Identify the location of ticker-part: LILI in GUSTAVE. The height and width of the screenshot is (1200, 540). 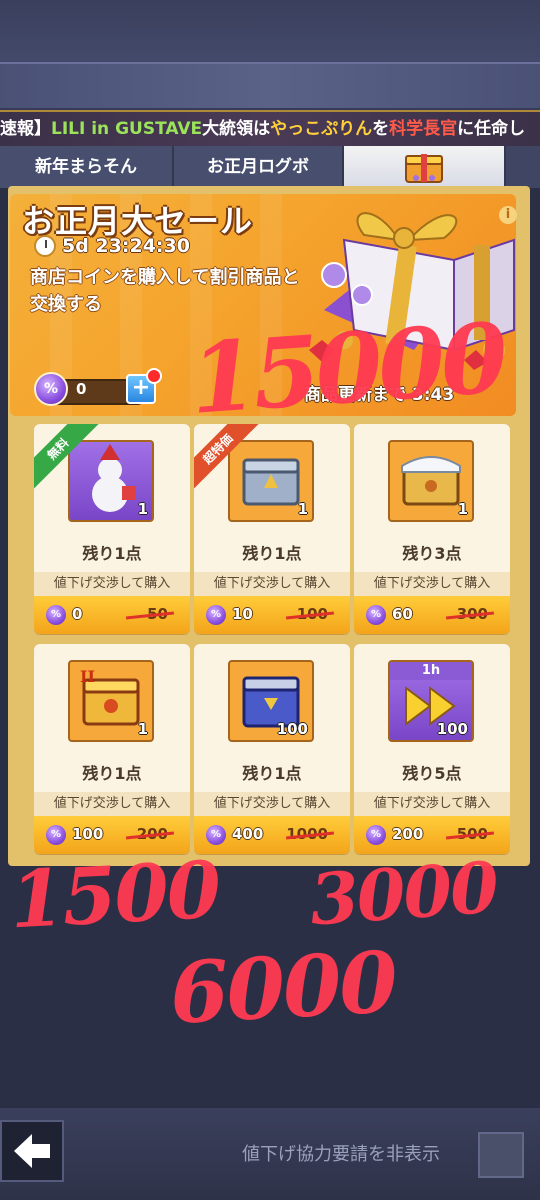
(127, 129).